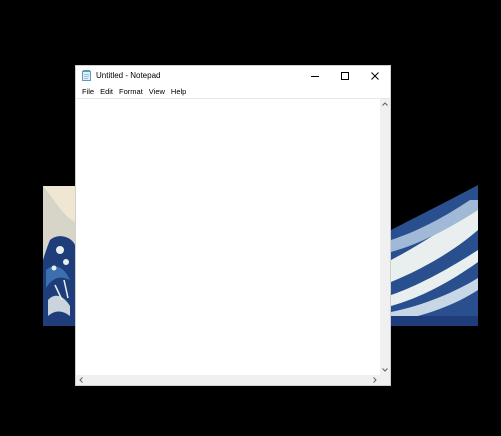 Image resolution: width=501 pixels, height=436 pixels. I want to click on notepad-icon, so click(87, 75).